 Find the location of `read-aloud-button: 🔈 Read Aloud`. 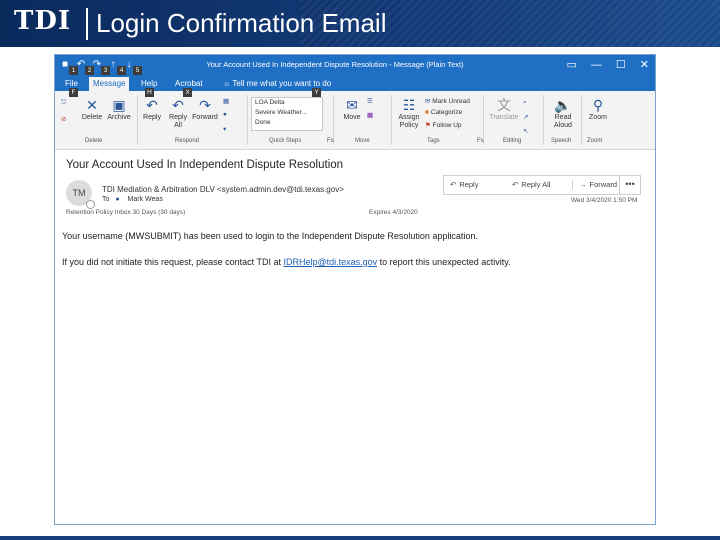

read-aloud-button: 🔈 Read Aloud is located at coordinates (563, 113).